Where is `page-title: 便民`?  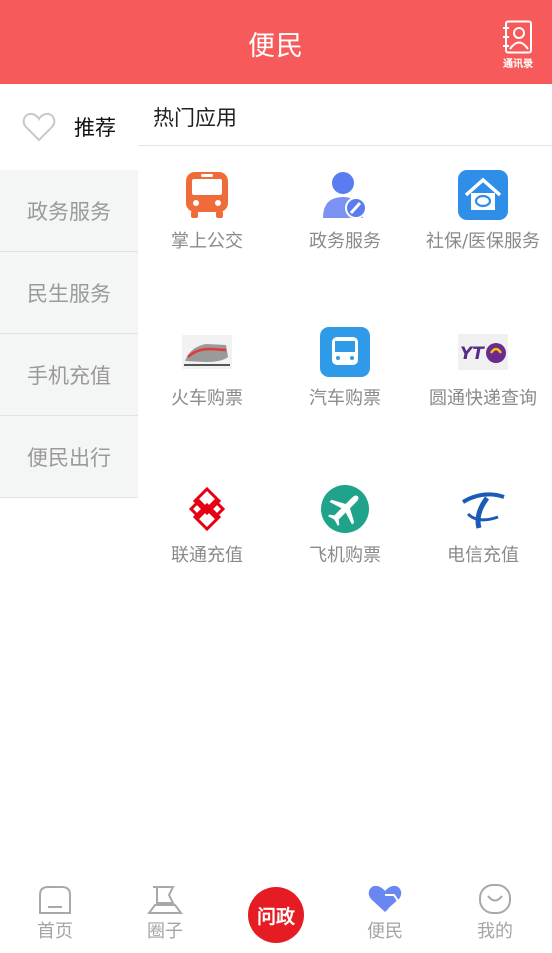
page-title: 便民 is located at coordinates (276, 46).